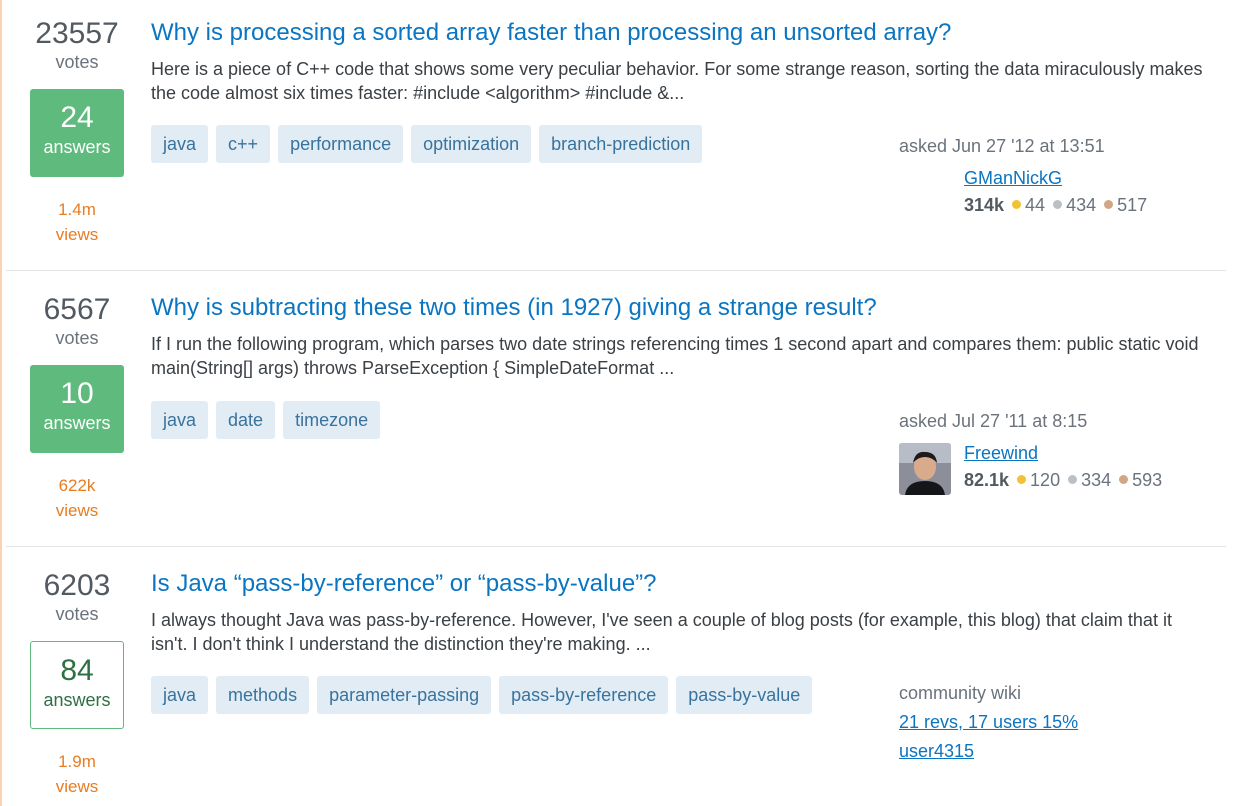  I want to click on answers-count: 84 answers, so click(77, 685).